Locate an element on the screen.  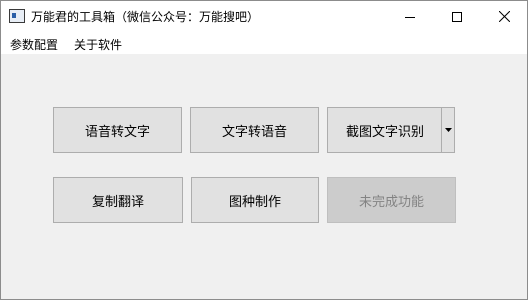
screenshot-ocr-split-button: 截图文字识别 is located at coordinates (391, 130).